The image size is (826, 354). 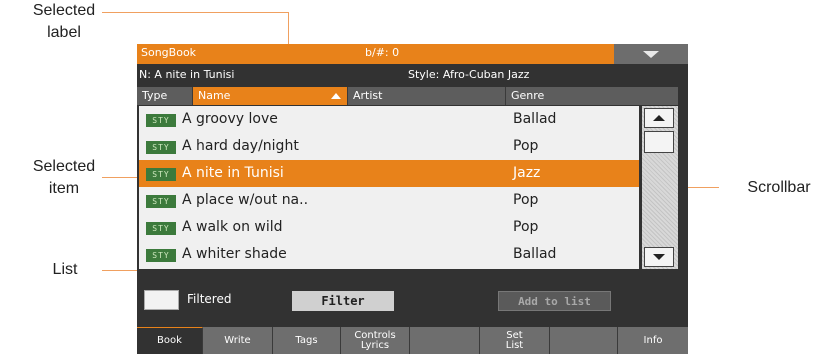 I want to click on list-item: STY A walk on wild Pop, so click(x=389, y=227).